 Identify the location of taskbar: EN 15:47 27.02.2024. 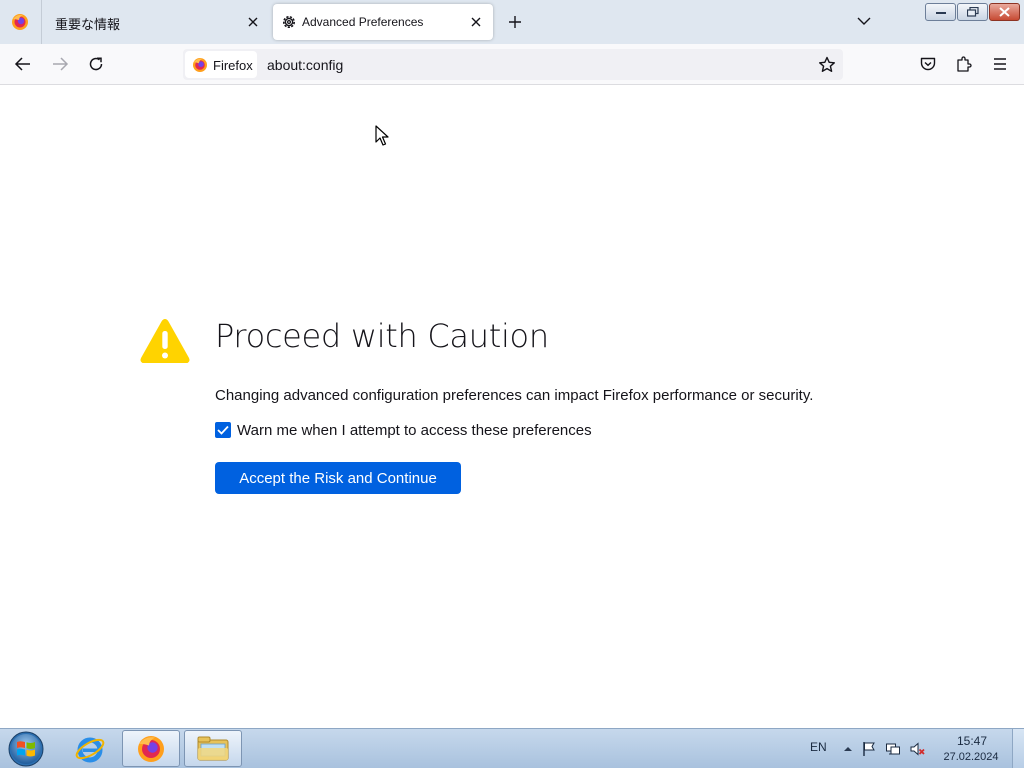
(512, 748).